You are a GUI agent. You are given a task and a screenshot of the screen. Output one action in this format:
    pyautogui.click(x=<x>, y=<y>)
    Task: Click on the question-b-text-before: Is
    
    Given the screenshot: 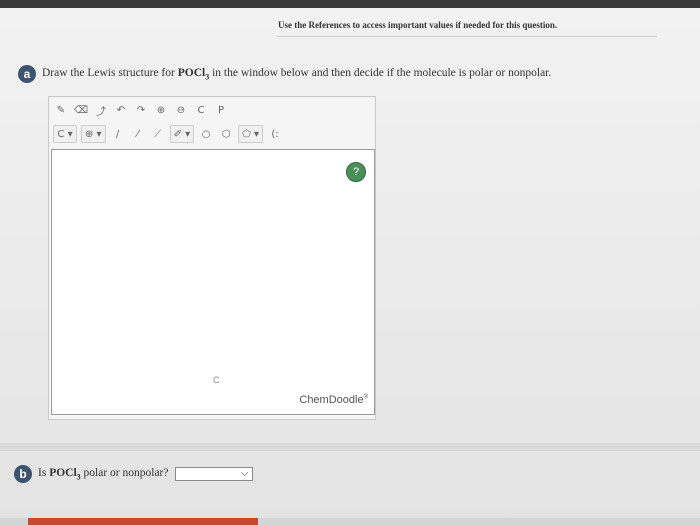 What is the action you would take?
    pyautogui.click(x=44, y=472)
    